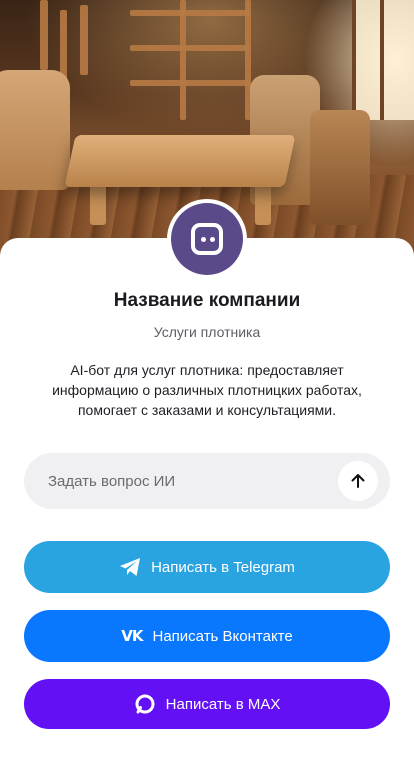 This screenshot has width=414, height=770. Describe the element at coordinates (198, 481) in the screenshot. I see `ask-ai-input` at that location.